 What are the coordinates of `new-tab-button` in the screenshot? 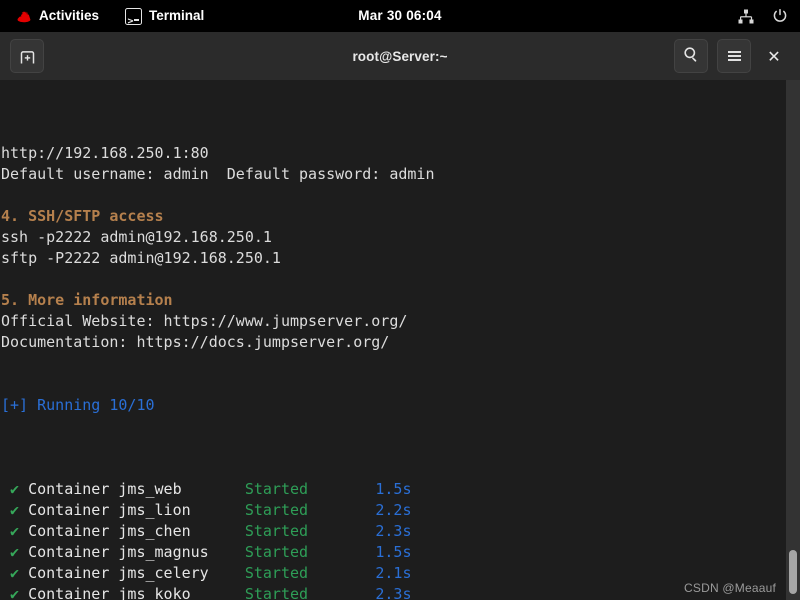 It's located at (27, 56).